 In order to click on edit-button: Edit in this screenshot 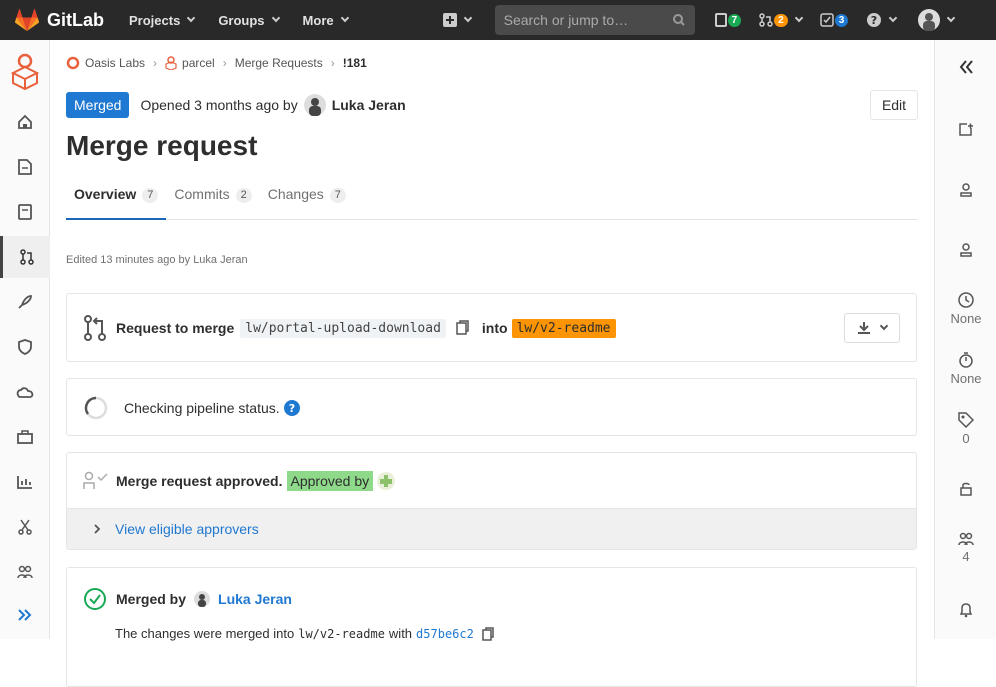, I will do `click(894, 105)`.